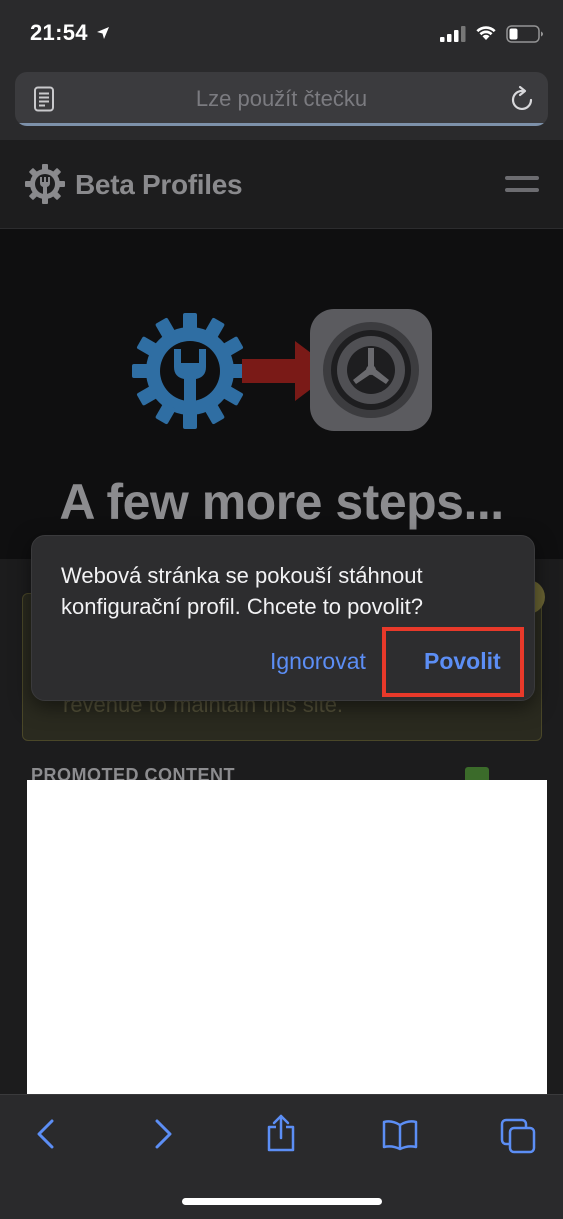  I want to click on forward-icon, so click(163, 1136).